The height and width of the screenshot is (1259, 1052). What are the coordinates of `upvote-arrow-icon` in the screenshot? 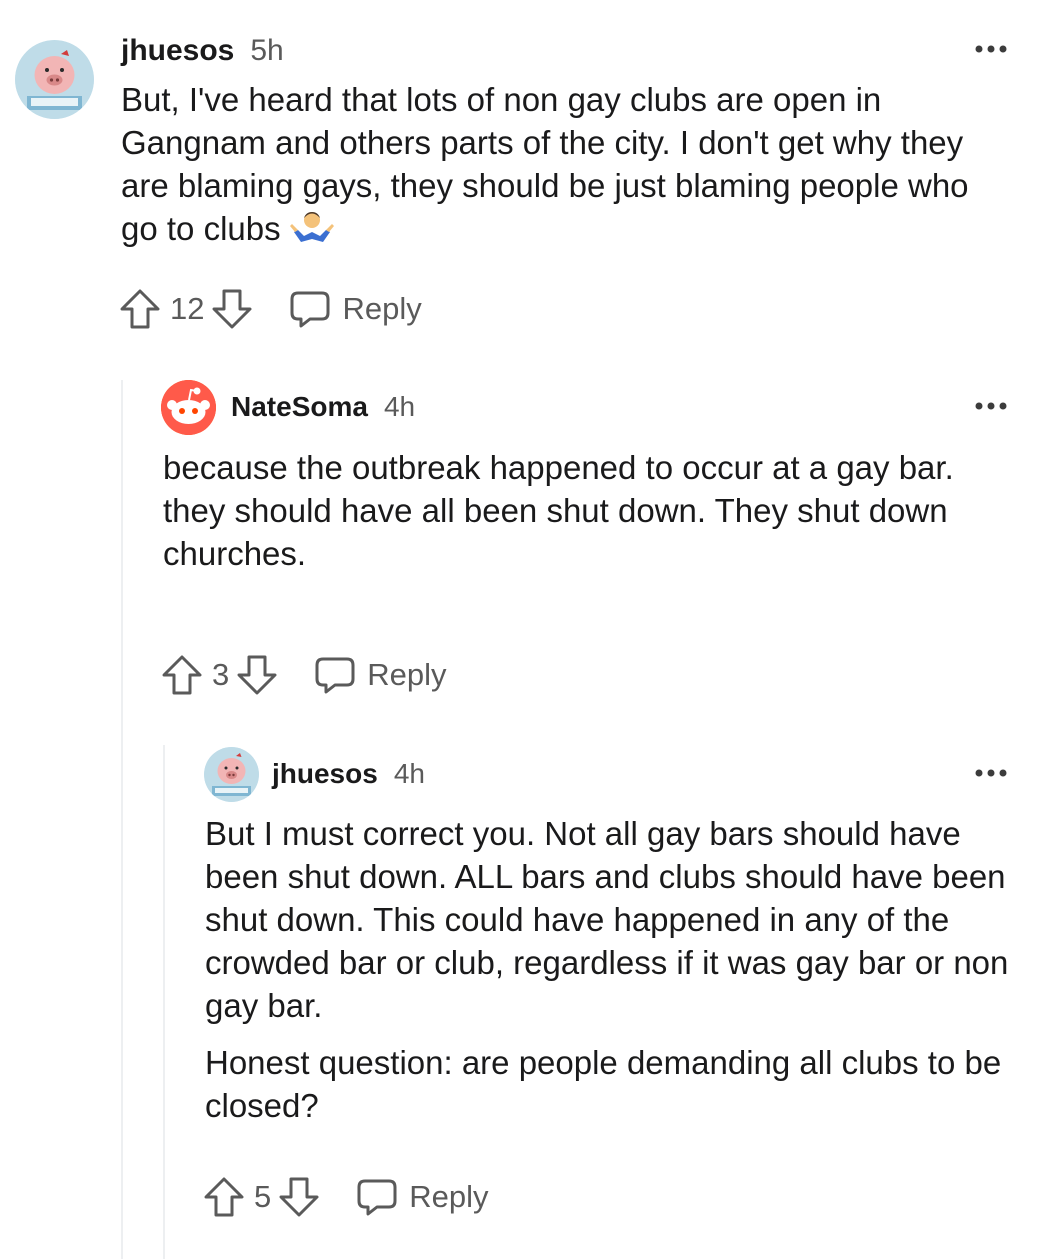 It's located at (224, 1197).